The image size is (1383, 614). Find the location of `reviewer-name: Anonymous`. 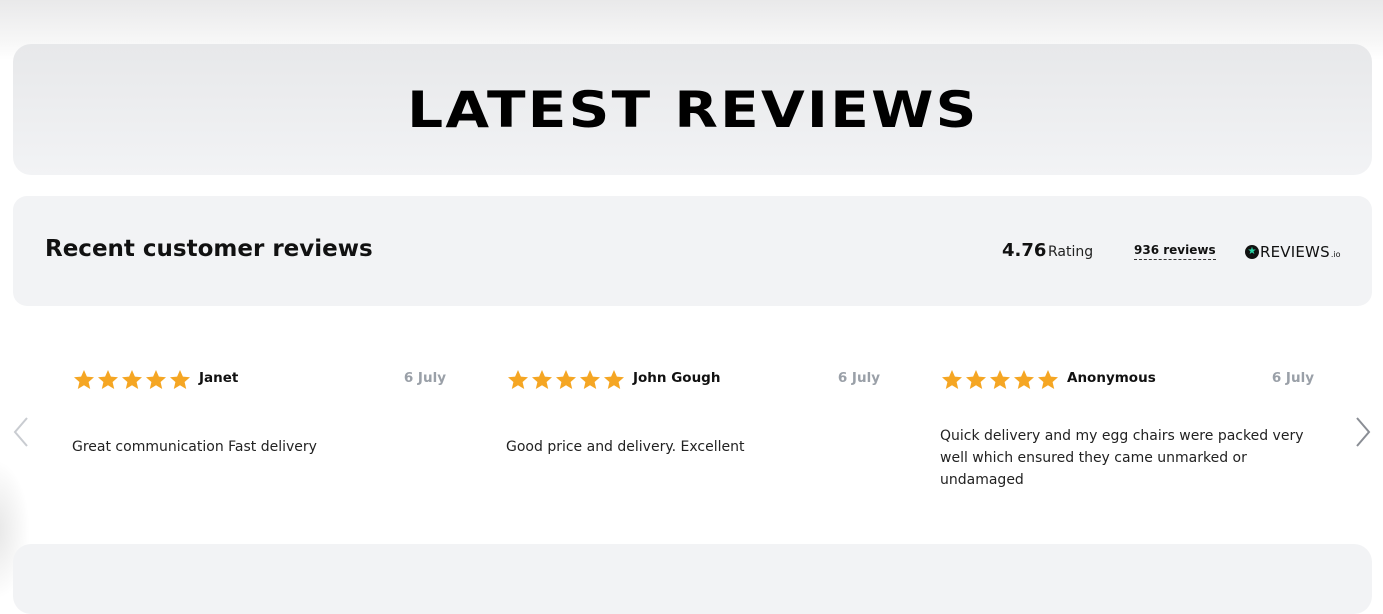

reviewer-name: Anonymous is located at coordinates (1111, 378).